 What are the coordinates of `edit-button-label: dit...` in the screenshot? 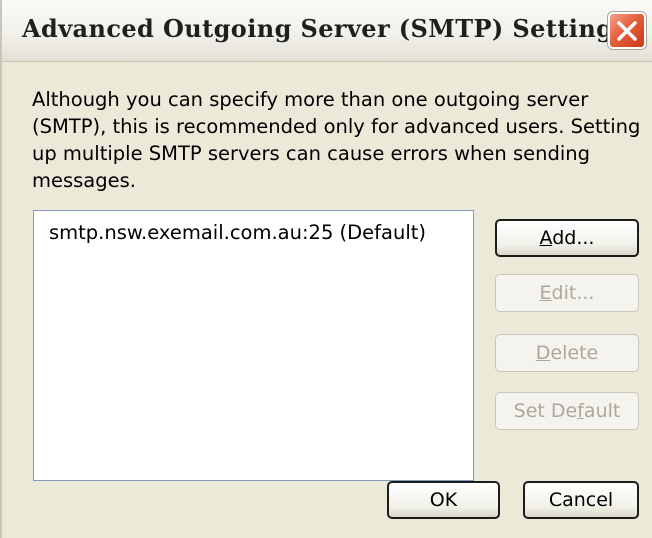 It's located at (573, 293).